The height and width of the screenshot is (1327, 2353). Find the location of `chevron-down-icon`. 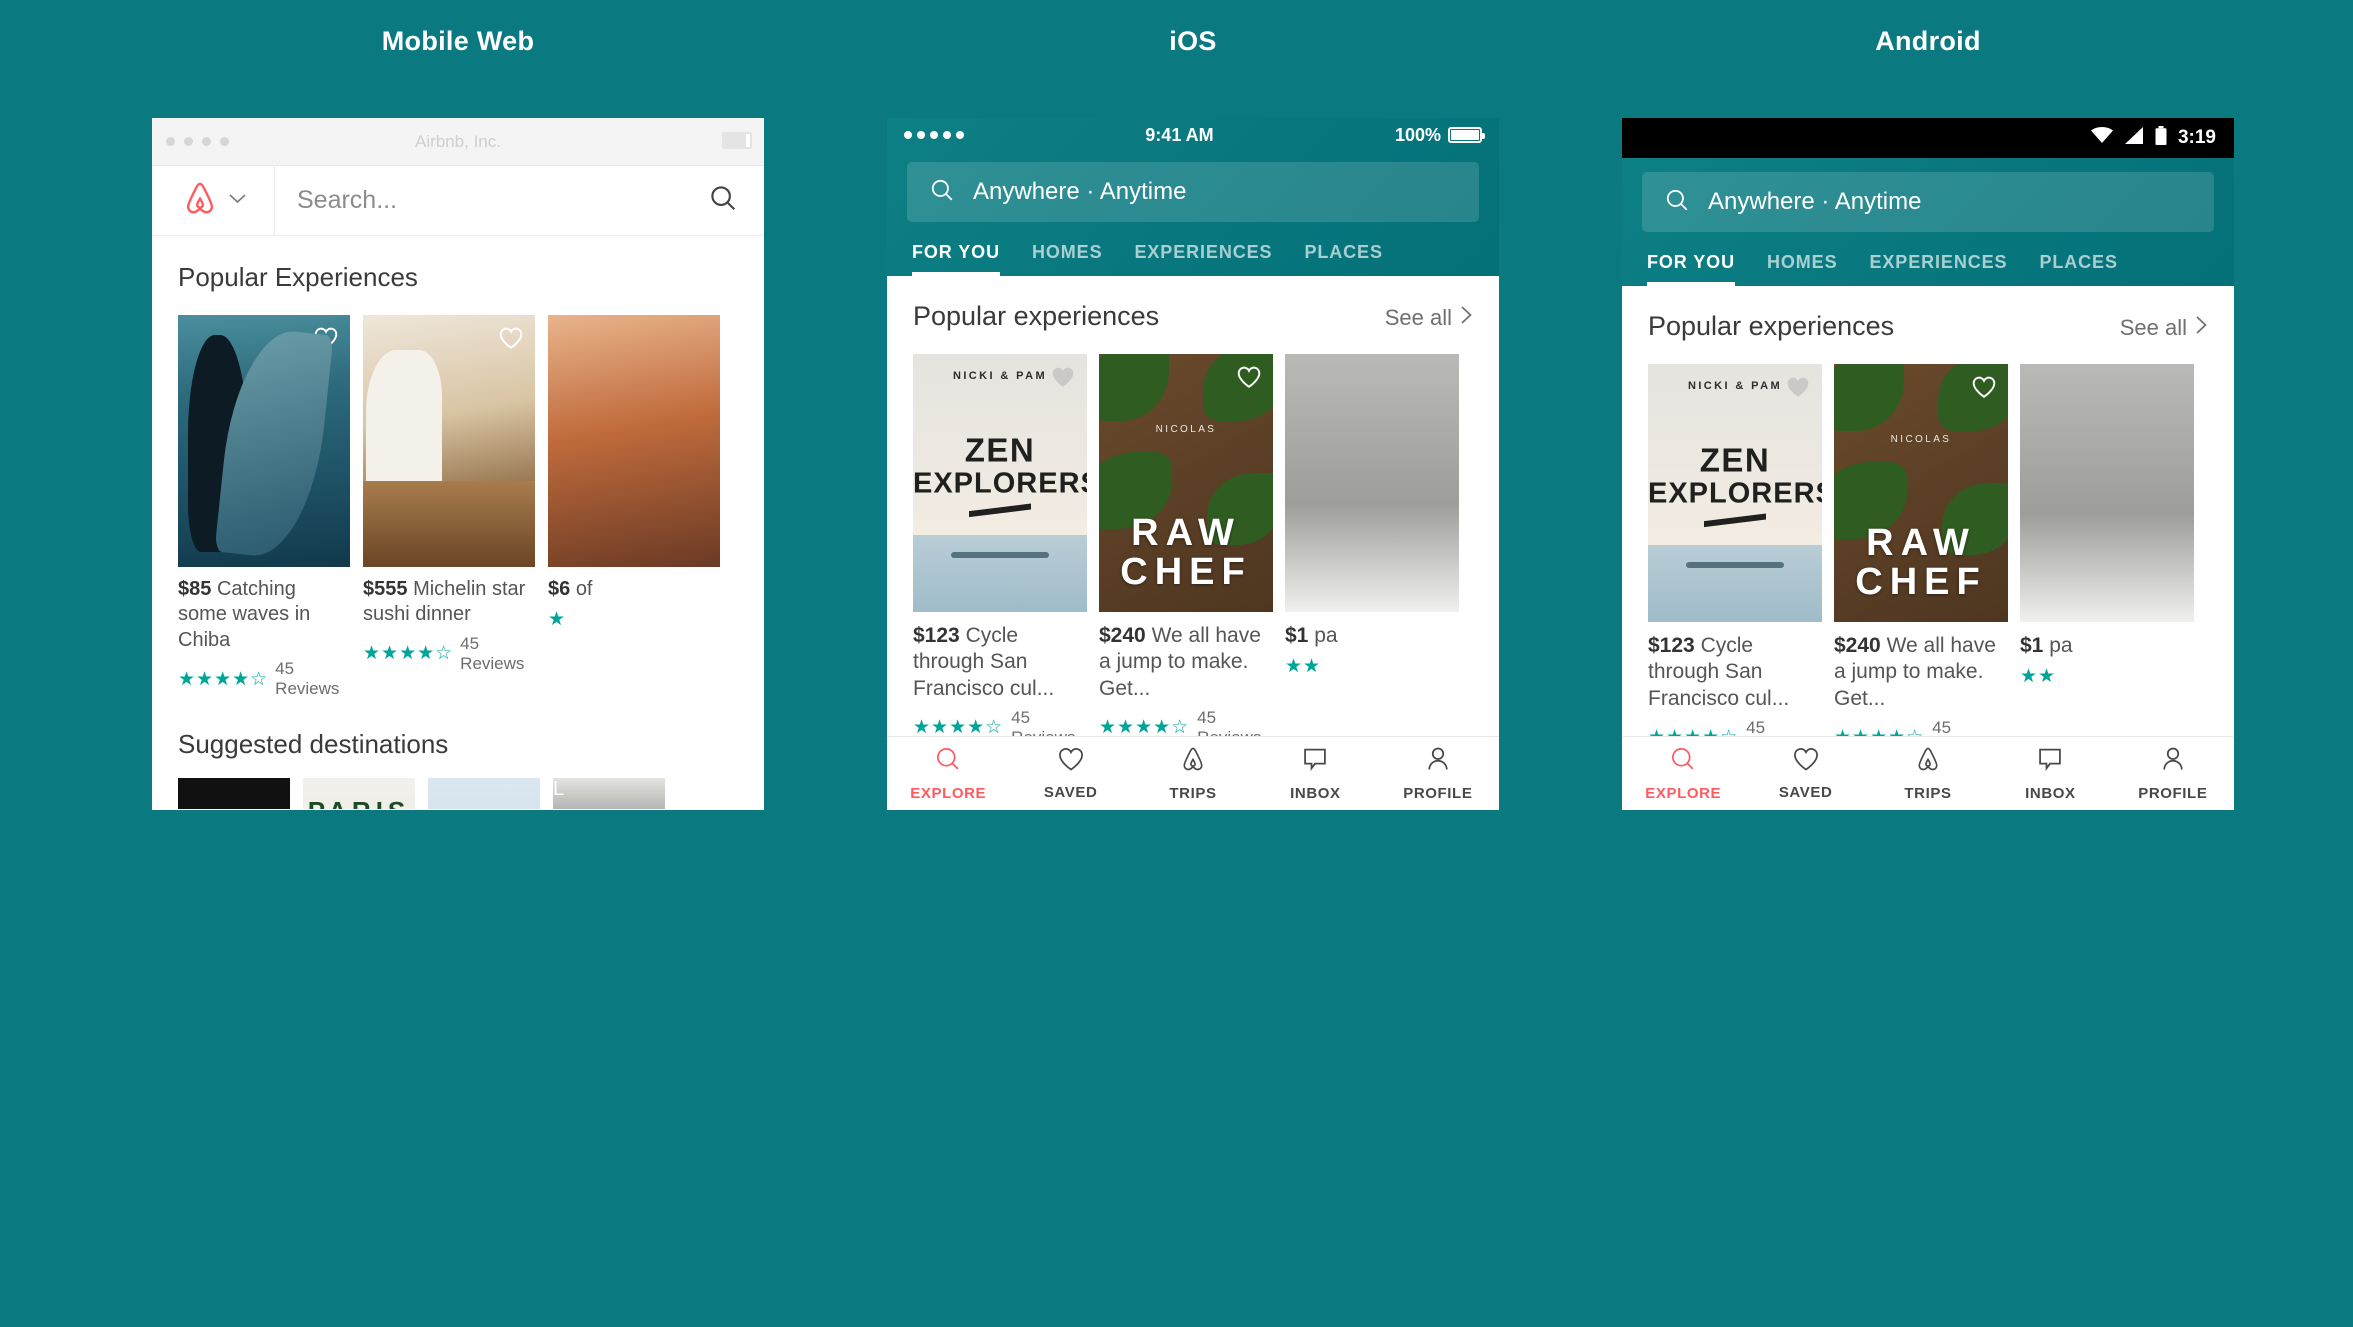

chevron-down-icon is located at coordinates (237, 201).